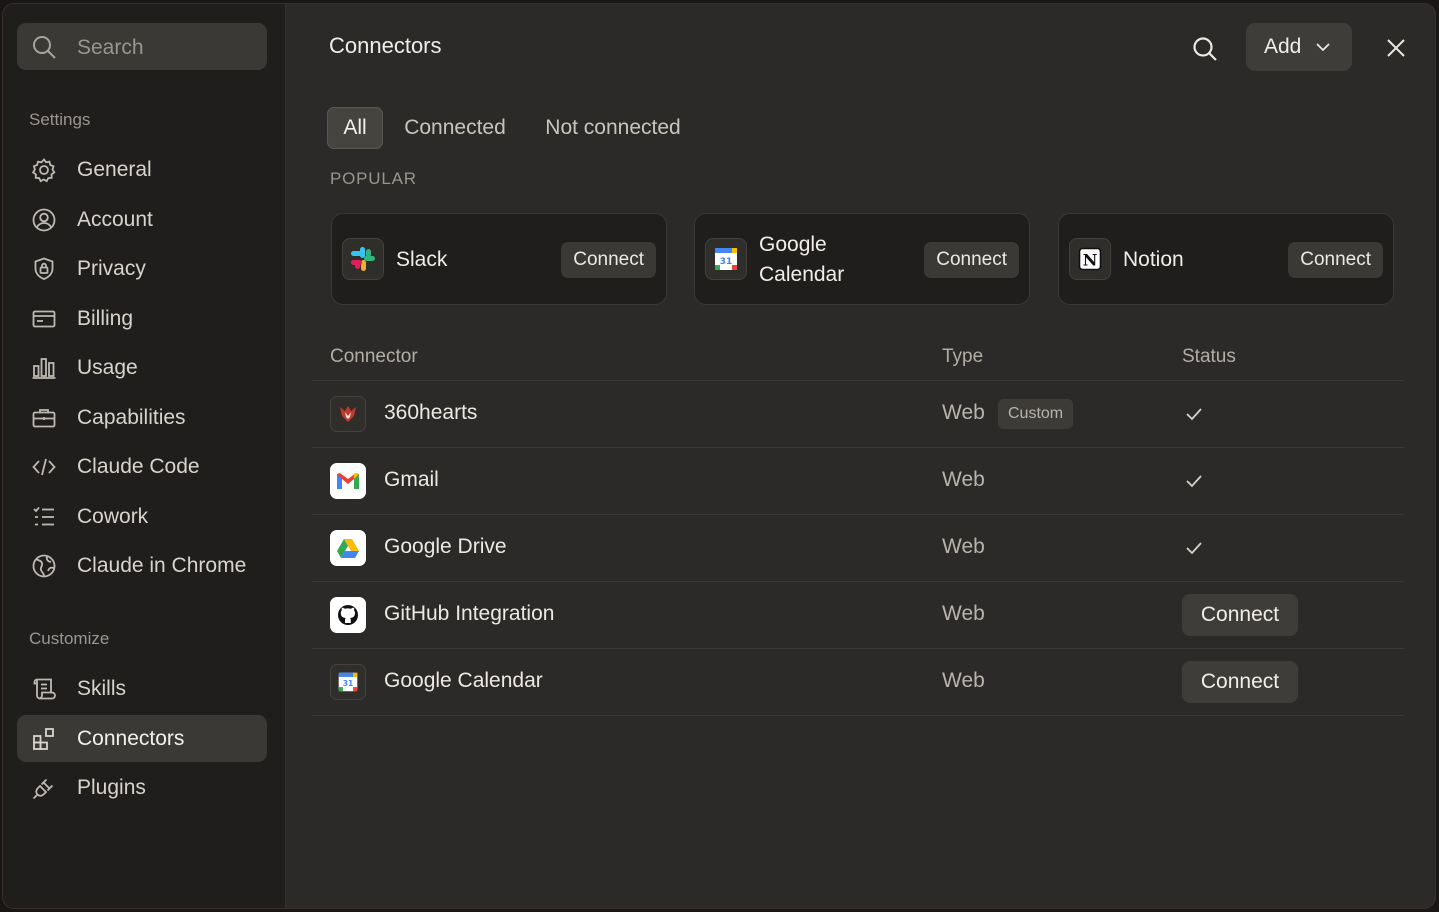 The image size is (1439, 912). Describe the element at coordinates (431, 412) in the screenshot. I see `connector-name: 360hearts` at that location.